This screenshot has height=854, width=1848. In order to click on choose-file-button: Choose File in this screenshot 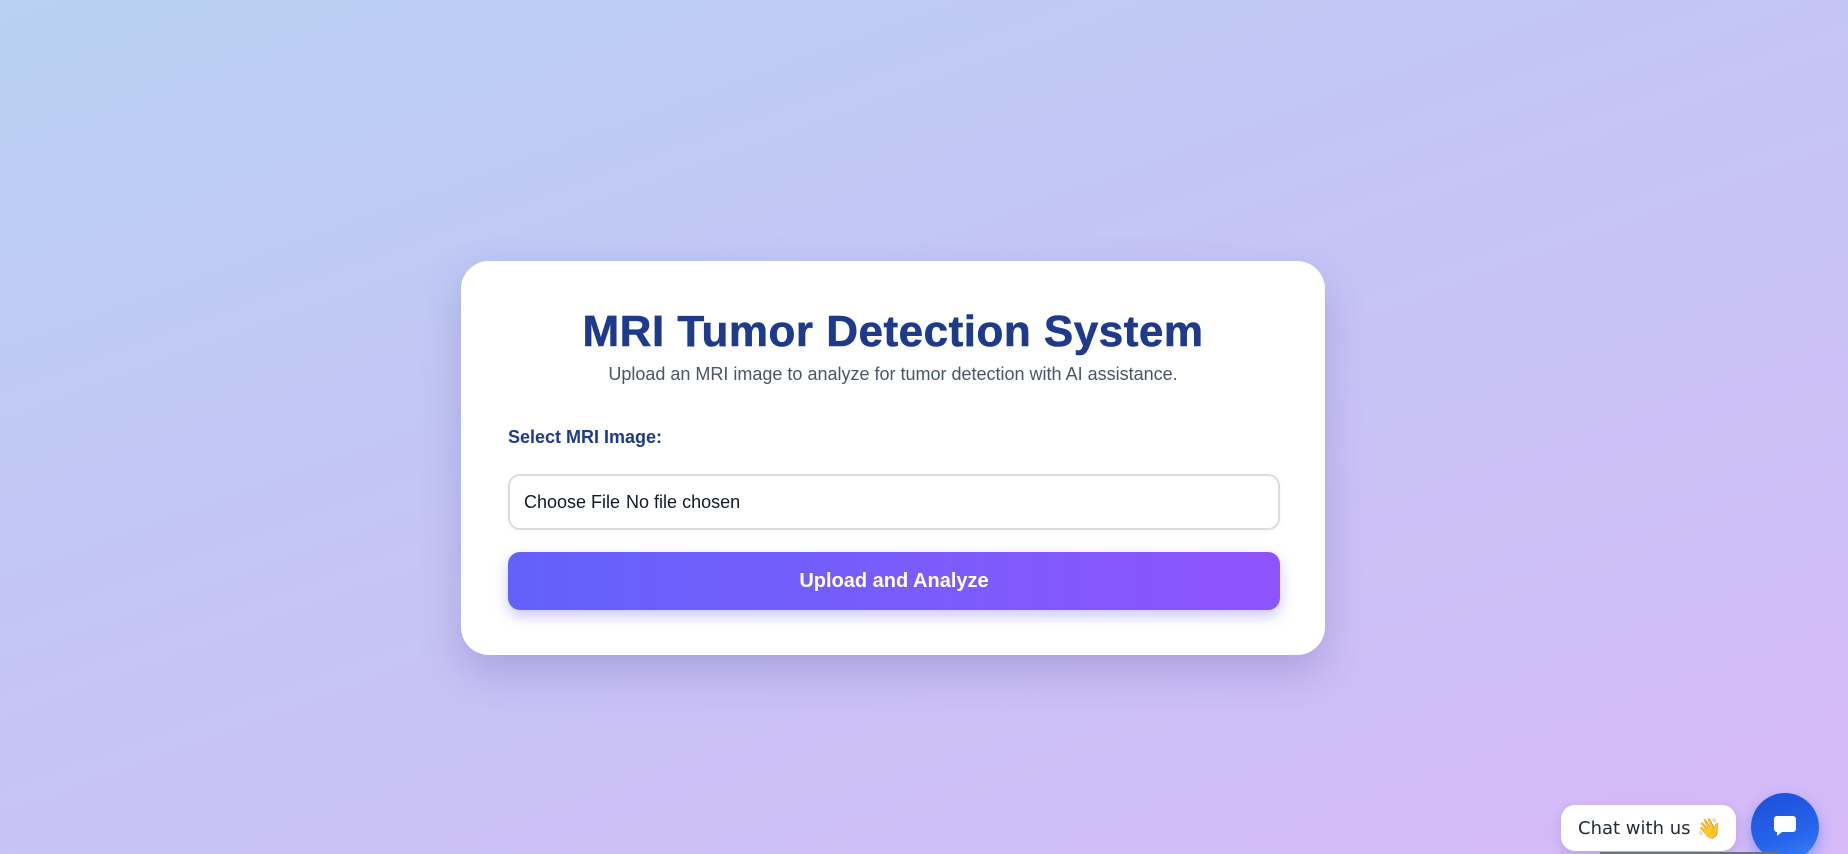, I will do `click(572, 502)`.